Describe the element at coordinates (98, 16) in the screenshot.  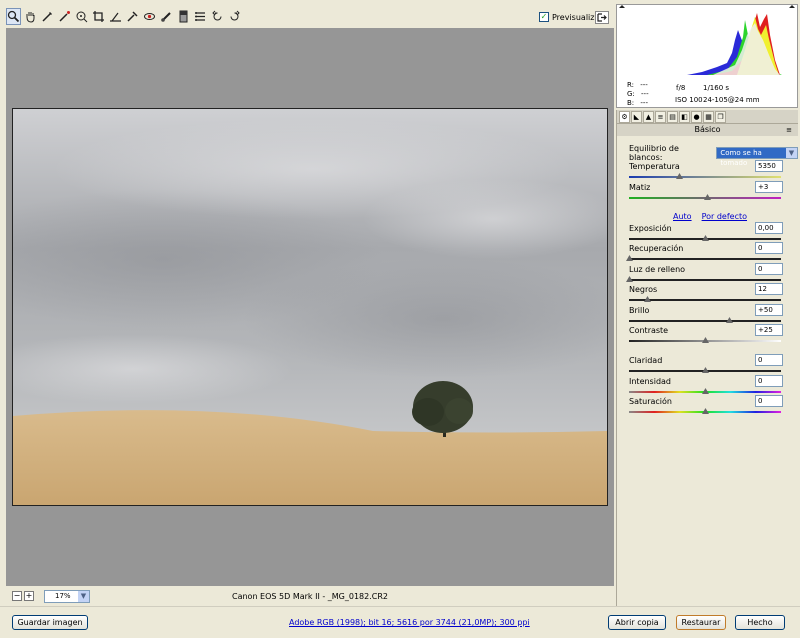
I see `crop-icon` at that location.